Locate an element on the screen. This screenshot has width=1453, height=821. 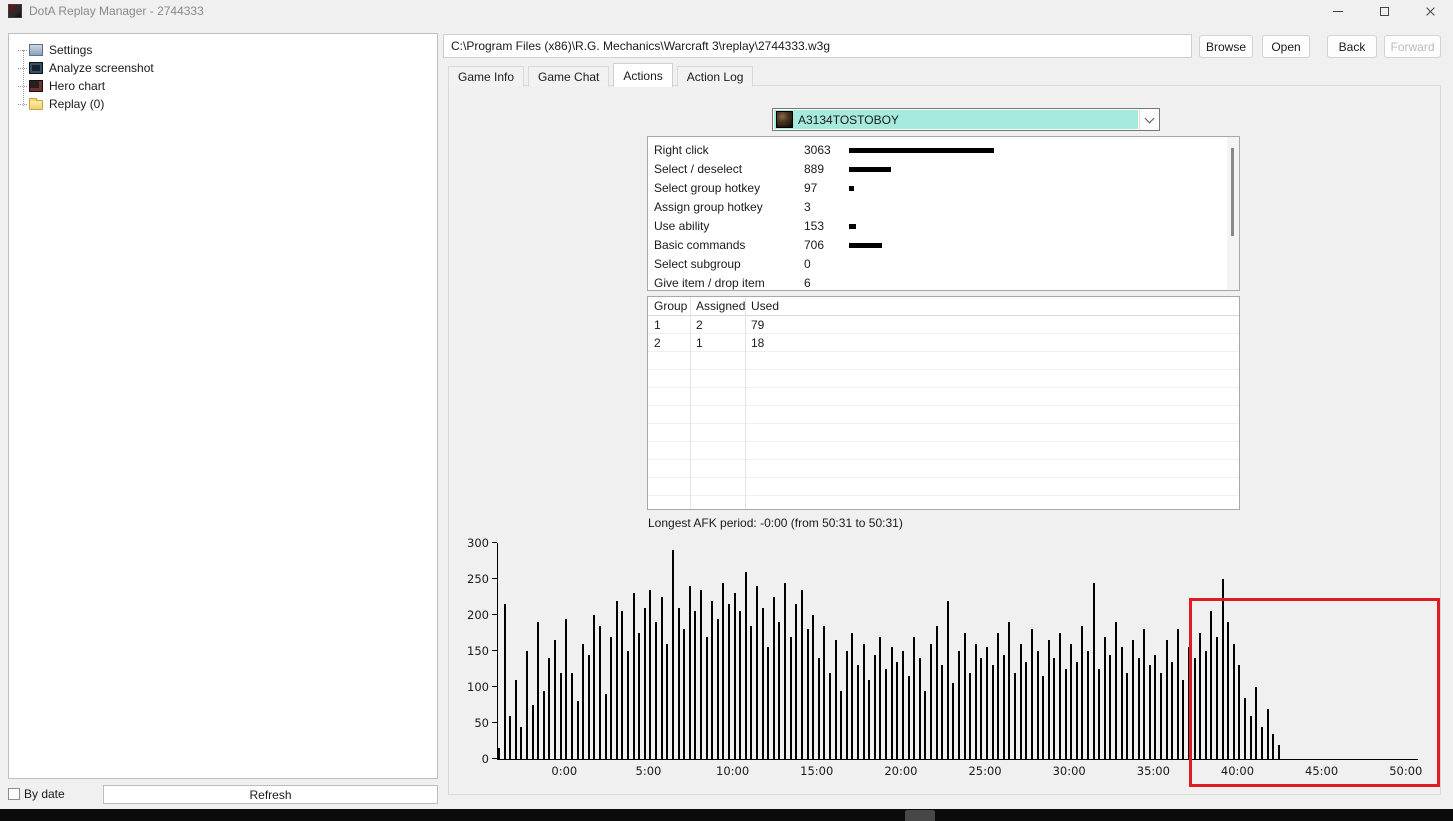
column-header-assigned: Assigned is located at coordinates (717, 306).